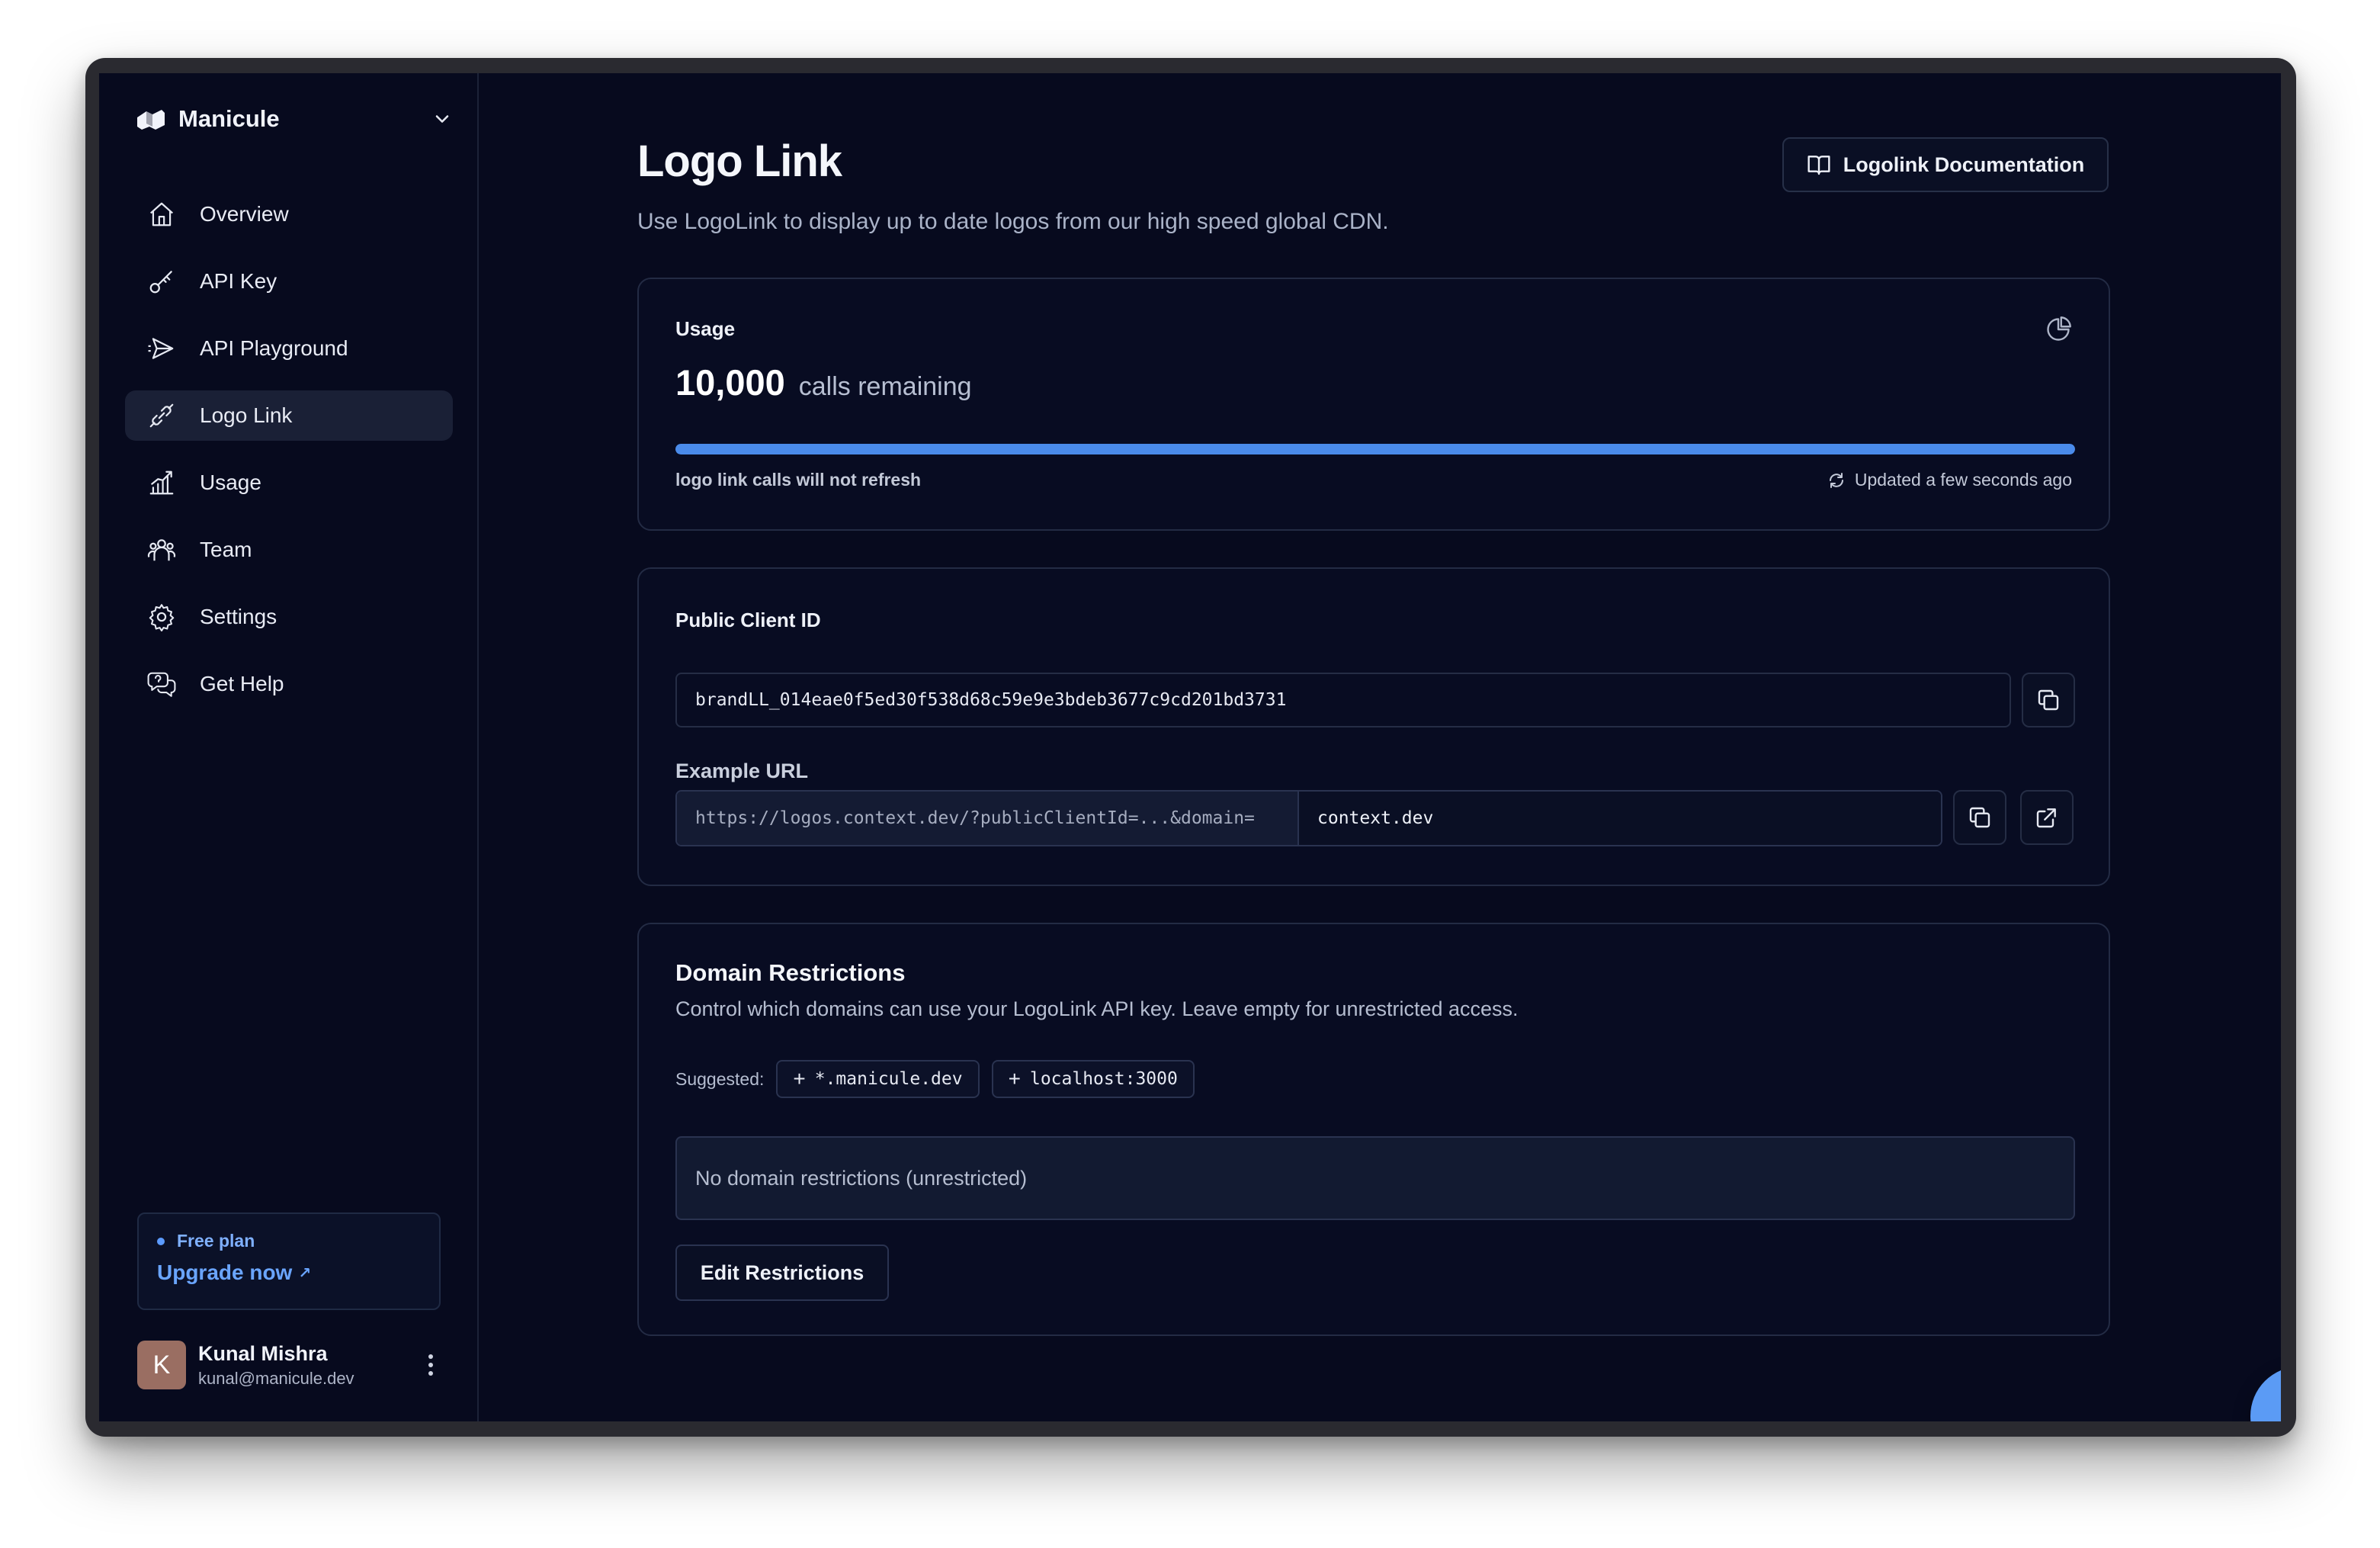 The height and width of the screenshot is (1548, 2380). Describe the element at coordinates (161, 415) in the screenshot. I see `link-icon` at that location.